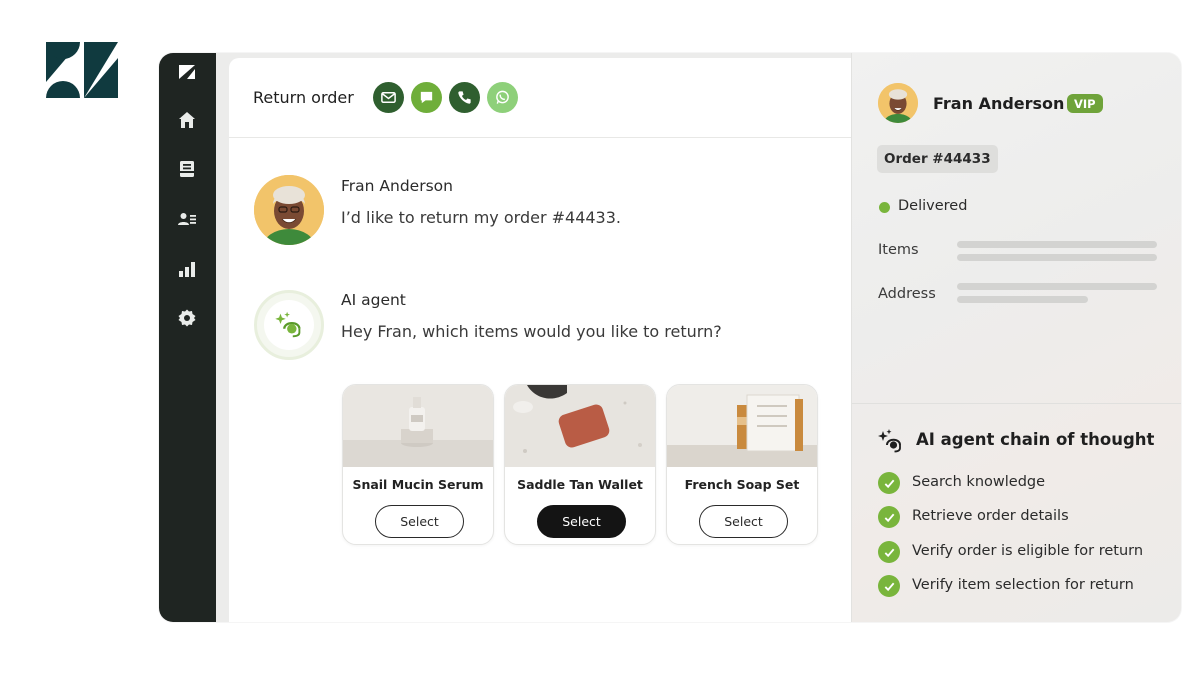 The height and width of the screenshot is (675, 1200). What do you see at coordinates (397, 186) in the screenshot?
I see `customer-message-author: Fran Anderson` at bounding box center [397, 186].